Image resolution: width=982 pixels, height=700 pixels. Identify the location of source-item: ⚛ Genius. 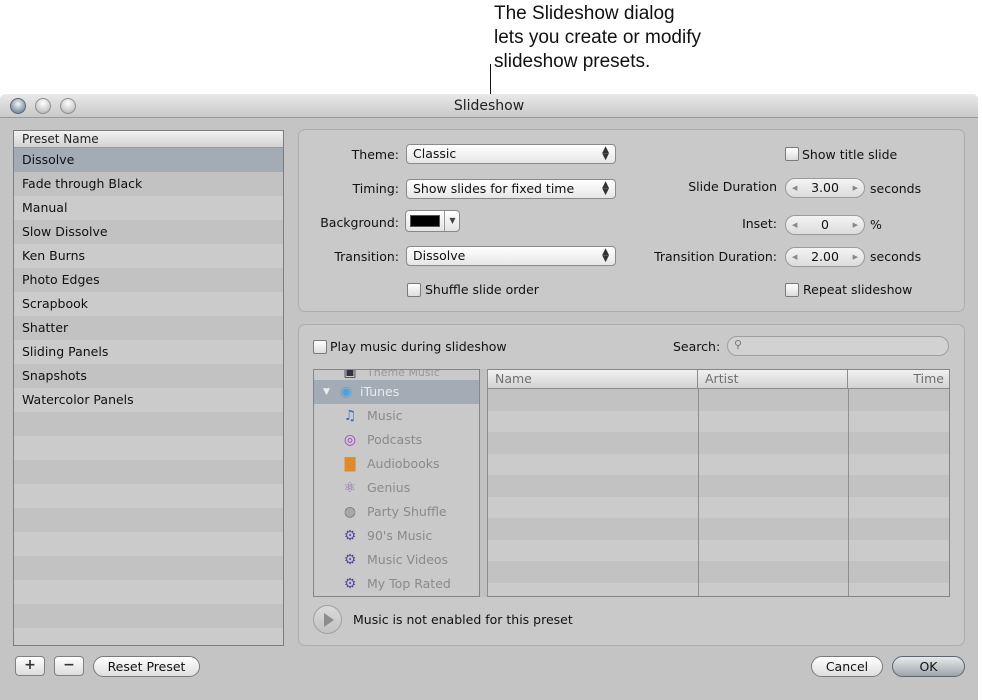
(396, 488).